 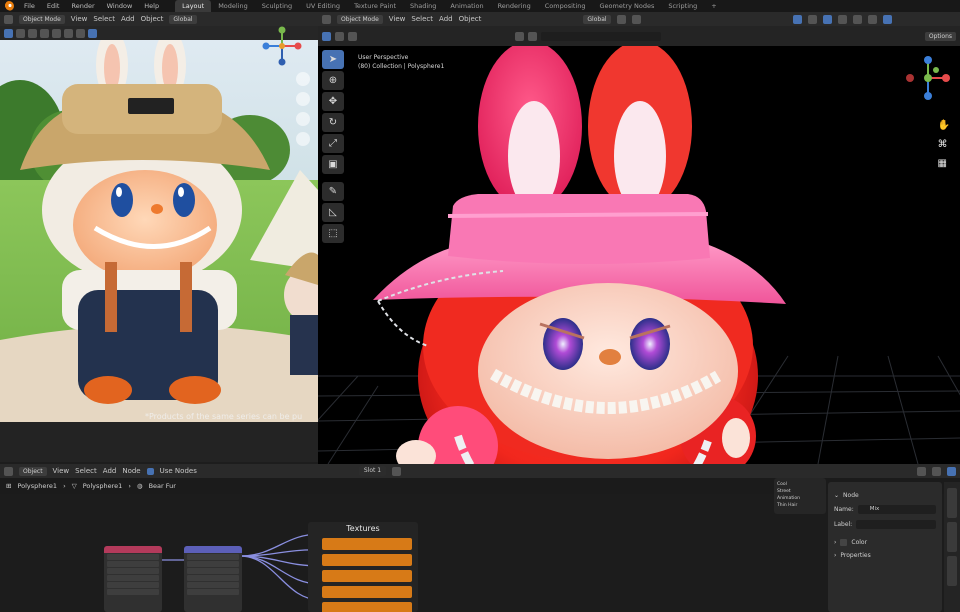 I want to click on menu-help: Help, so click(x=151, y=6).